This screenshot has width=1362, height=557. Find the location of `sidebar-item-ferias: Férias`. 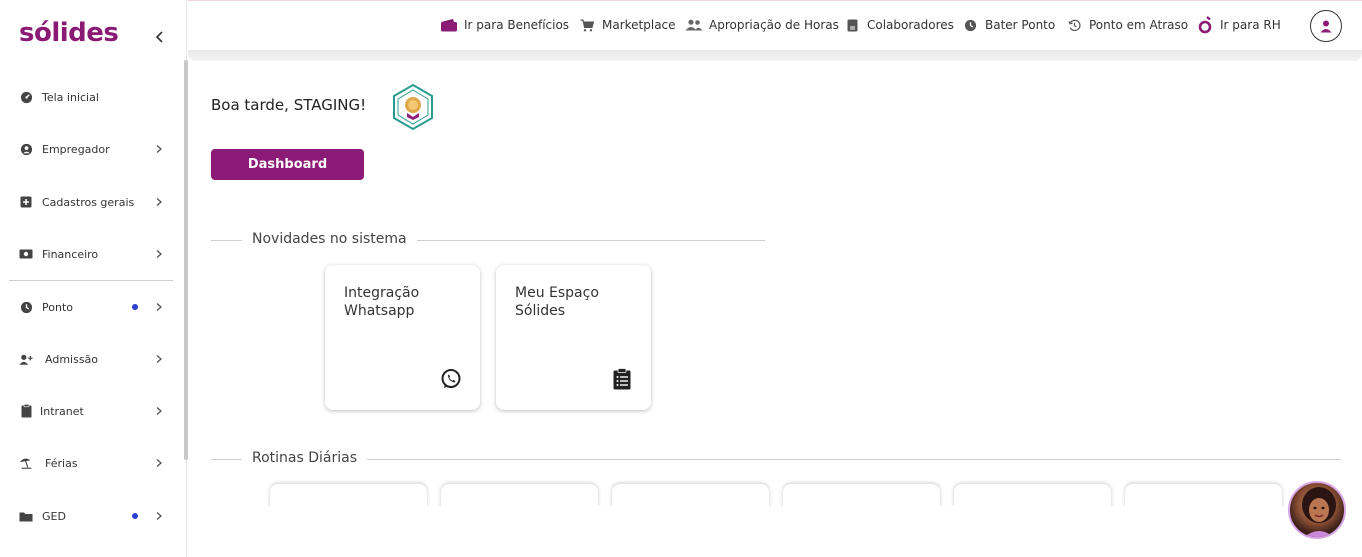

sidebar-item-ferias: Férias is located at coordinates (90, 463).